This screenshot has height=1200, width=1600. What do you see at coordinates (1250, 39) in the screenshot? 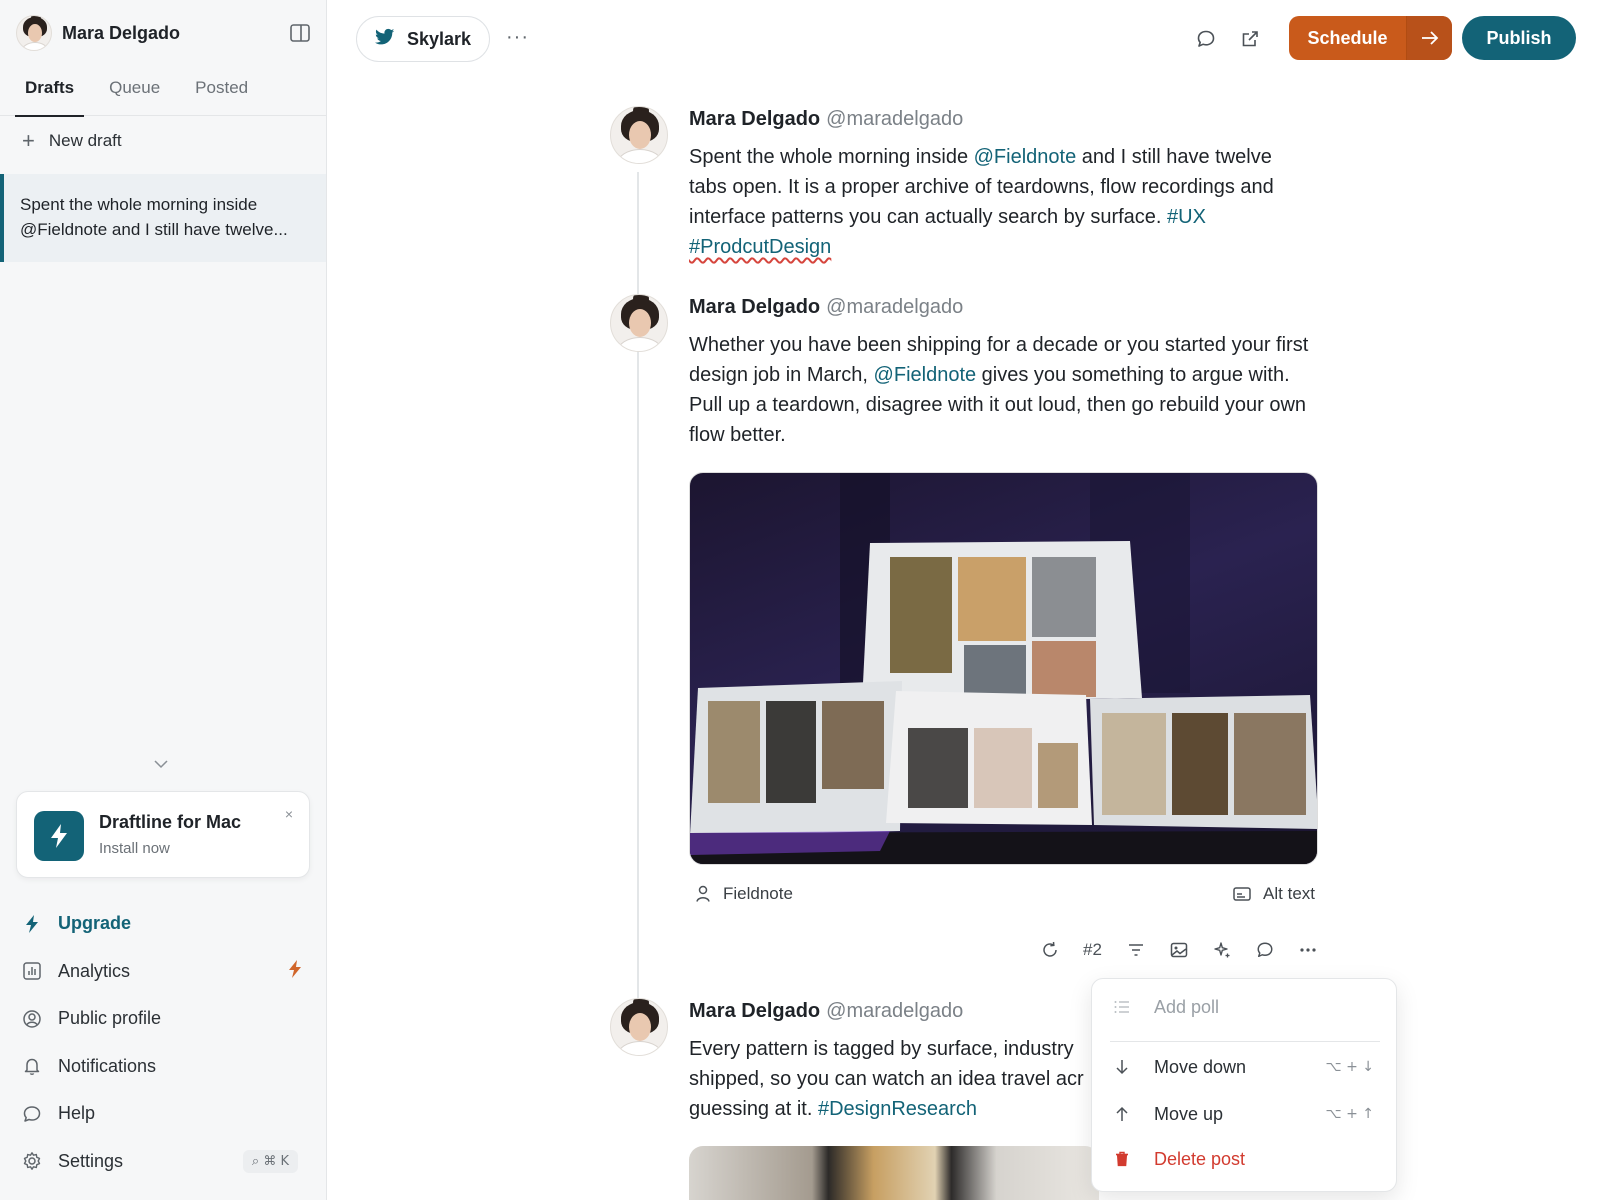
I see `external-link-icon` at bounding box center [1250, 39].